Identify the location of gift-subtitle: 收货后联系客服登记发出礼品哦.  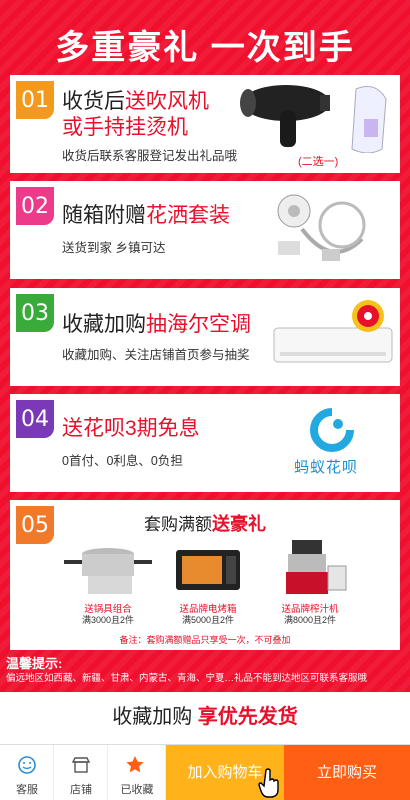
(150, 156).